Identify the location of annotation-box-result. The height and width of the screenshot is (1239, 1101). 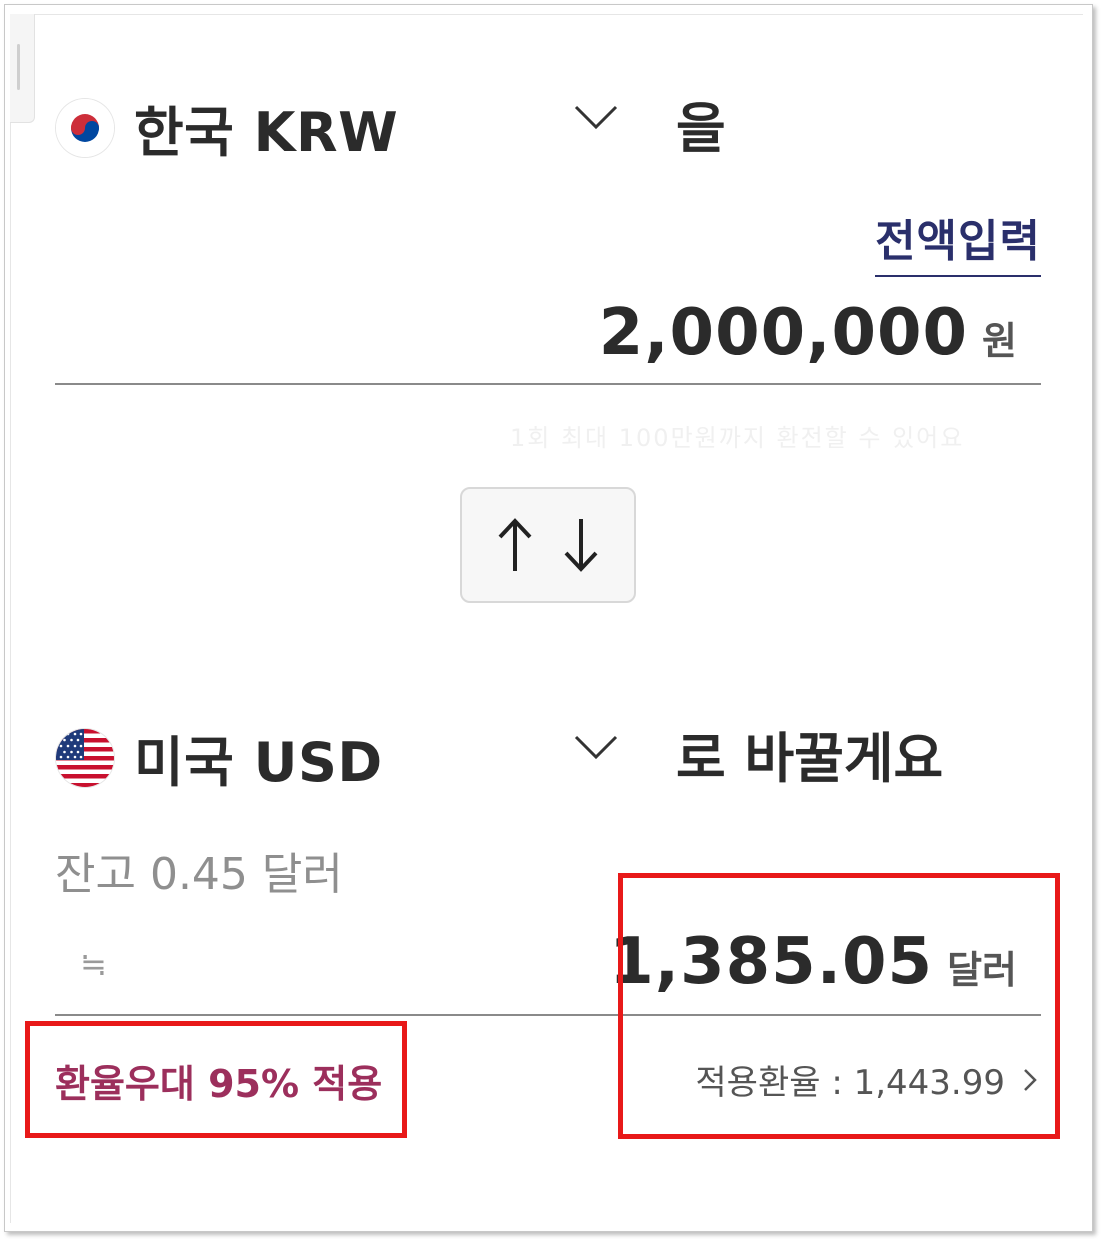
(839, 1006).